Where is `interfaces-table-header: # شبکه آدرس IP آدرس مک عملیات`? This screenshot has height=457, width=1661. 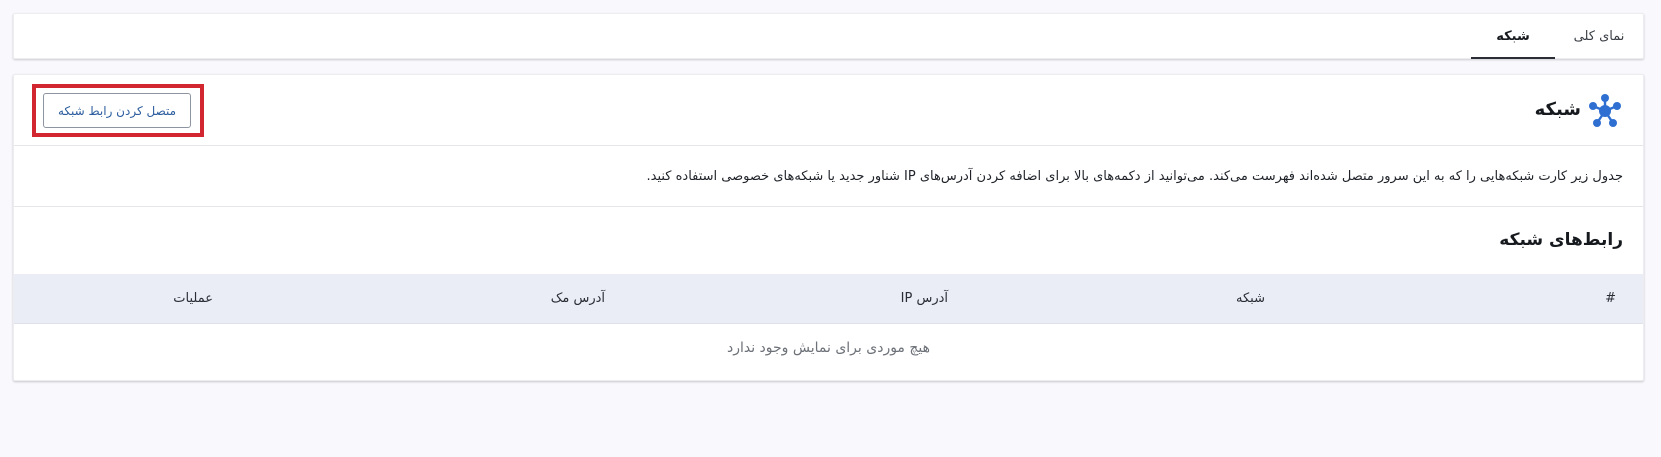 interfaces-table-header: # شبکه آدرس IP آدرس مک عملیات is located at coordinates (828, 299).